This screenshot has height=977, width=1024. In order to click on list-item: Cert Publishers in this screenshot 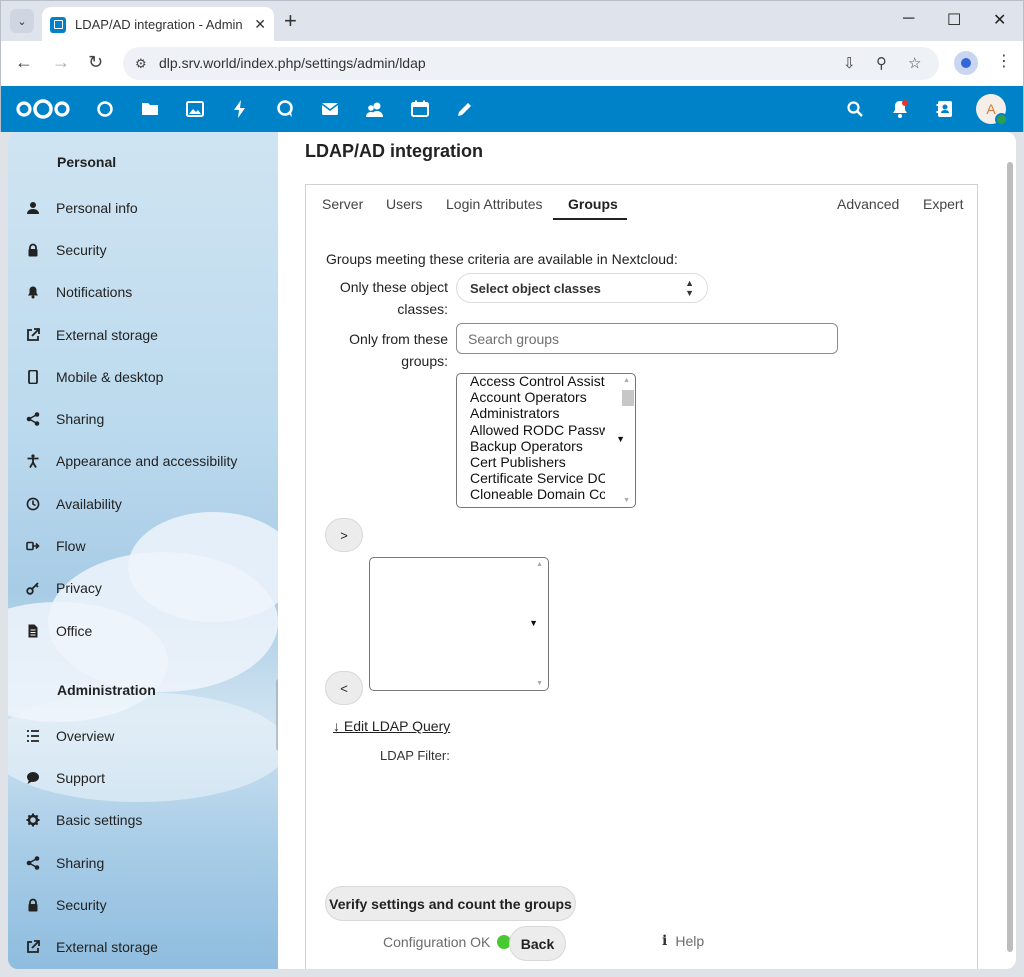, I will do `click(531, 462)`.